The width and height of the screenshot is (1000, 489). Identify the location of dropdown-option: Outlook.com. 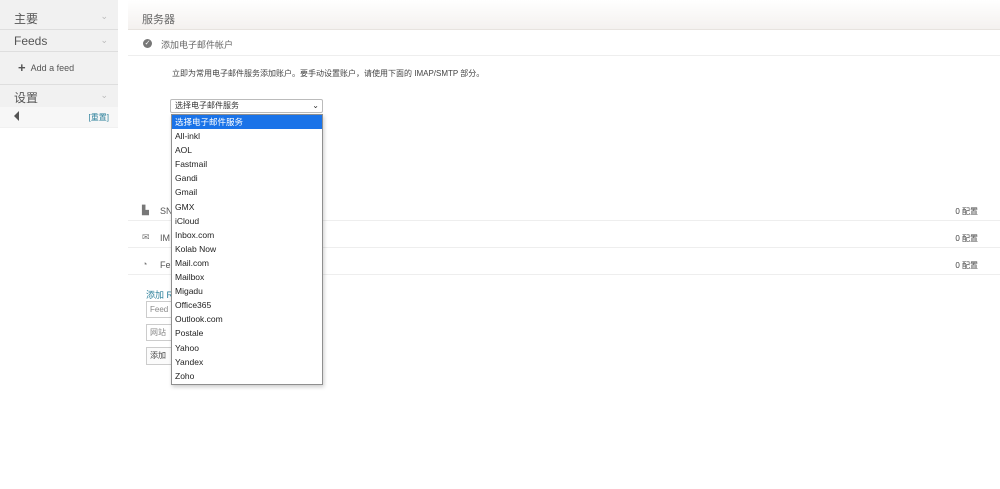
(247, 319).